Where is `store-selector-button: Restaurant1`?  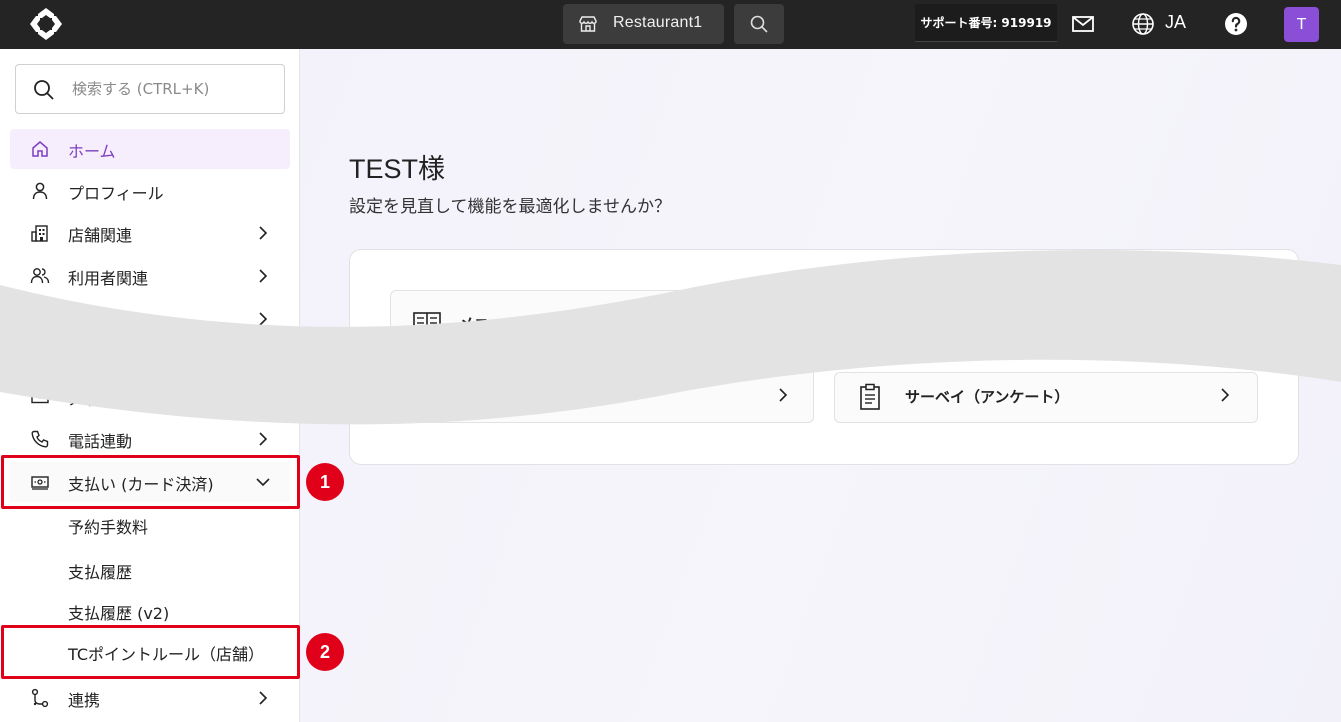 store-selector-button: Restaurant1 is located at coordinates (643, 24).